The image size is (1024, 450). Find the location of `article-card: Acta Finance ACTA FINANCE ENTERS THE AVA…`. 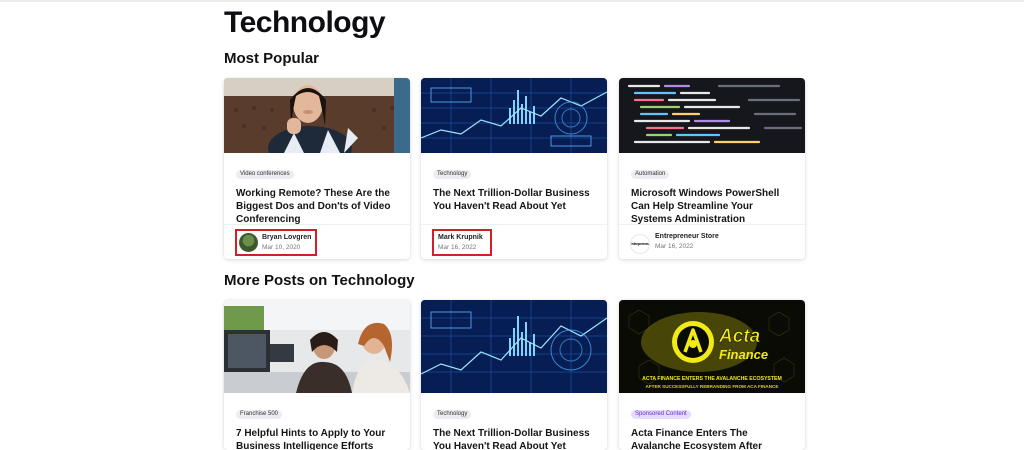

article-card: Acta Finance ACTA FINANCE ENTERS THE AVA… is located at coordinates (712, 375).